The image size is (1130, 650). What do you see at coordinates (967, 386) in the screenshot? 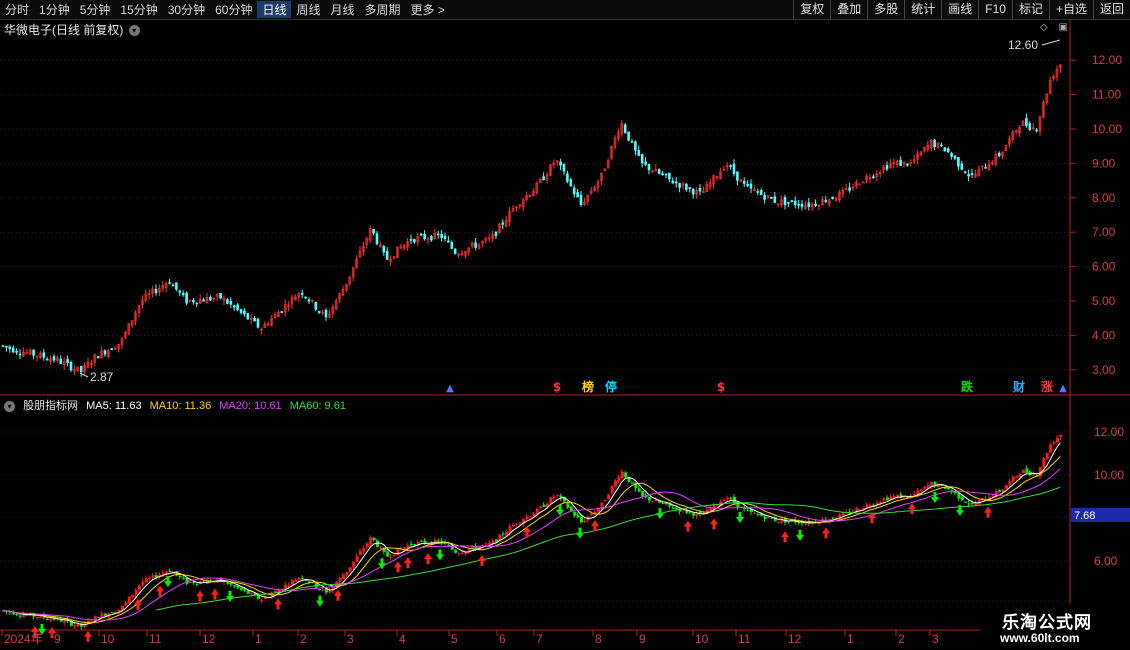
I see `event-marker-4: 跌` at bounding box center [967, 386].